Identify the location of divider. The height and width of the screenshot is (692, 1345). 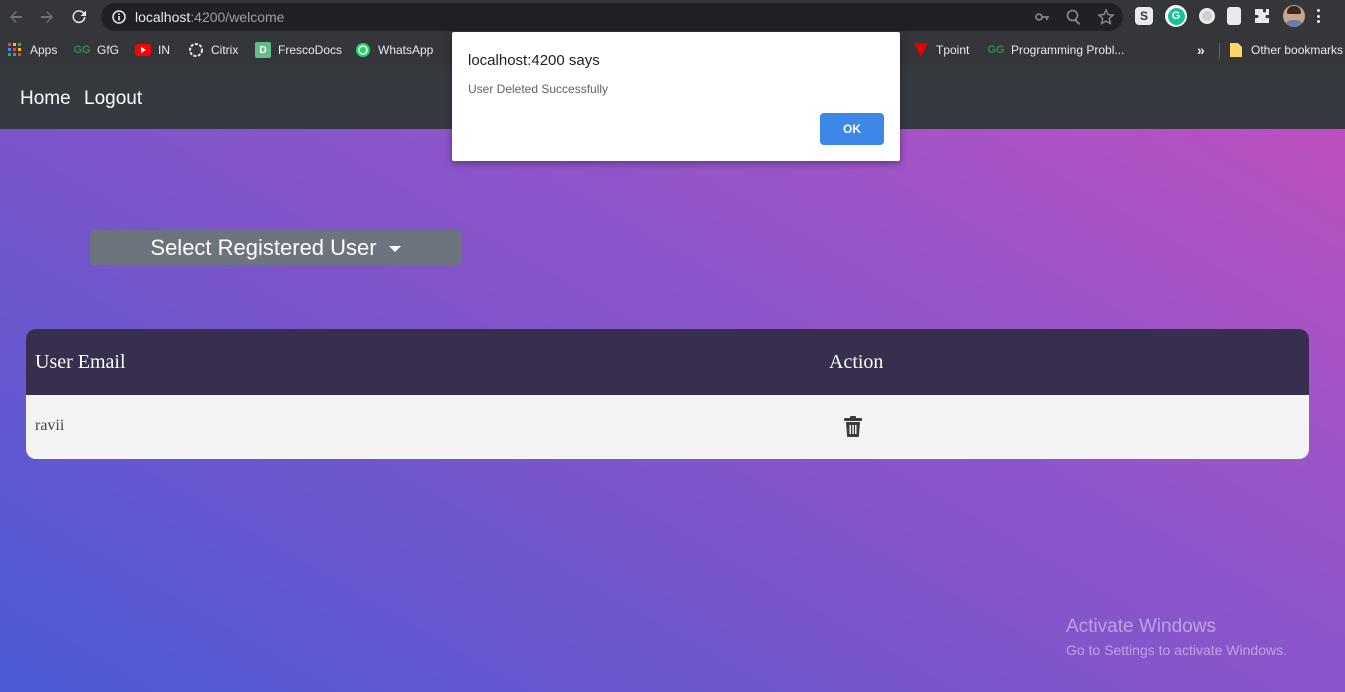
(1219, 51).